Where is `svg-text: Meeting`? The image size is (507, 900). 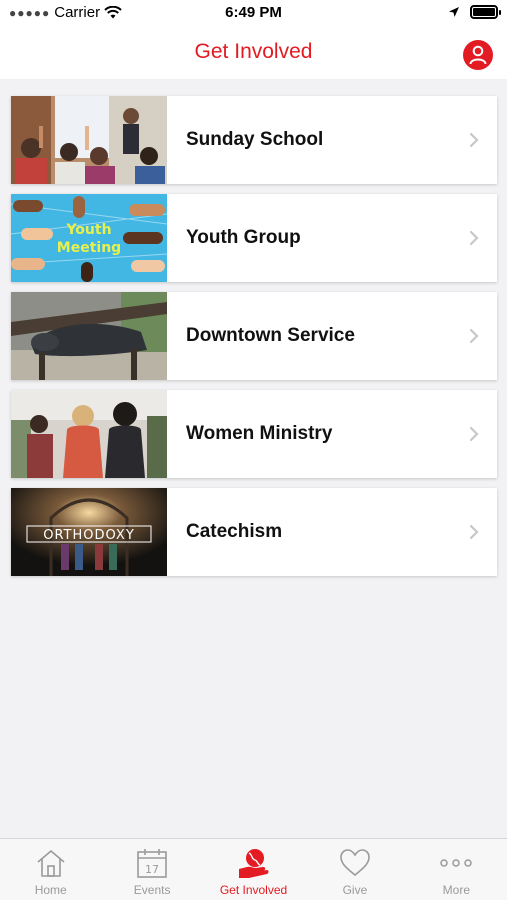 svg-text: Meeting is located at coordinates (89, 248).